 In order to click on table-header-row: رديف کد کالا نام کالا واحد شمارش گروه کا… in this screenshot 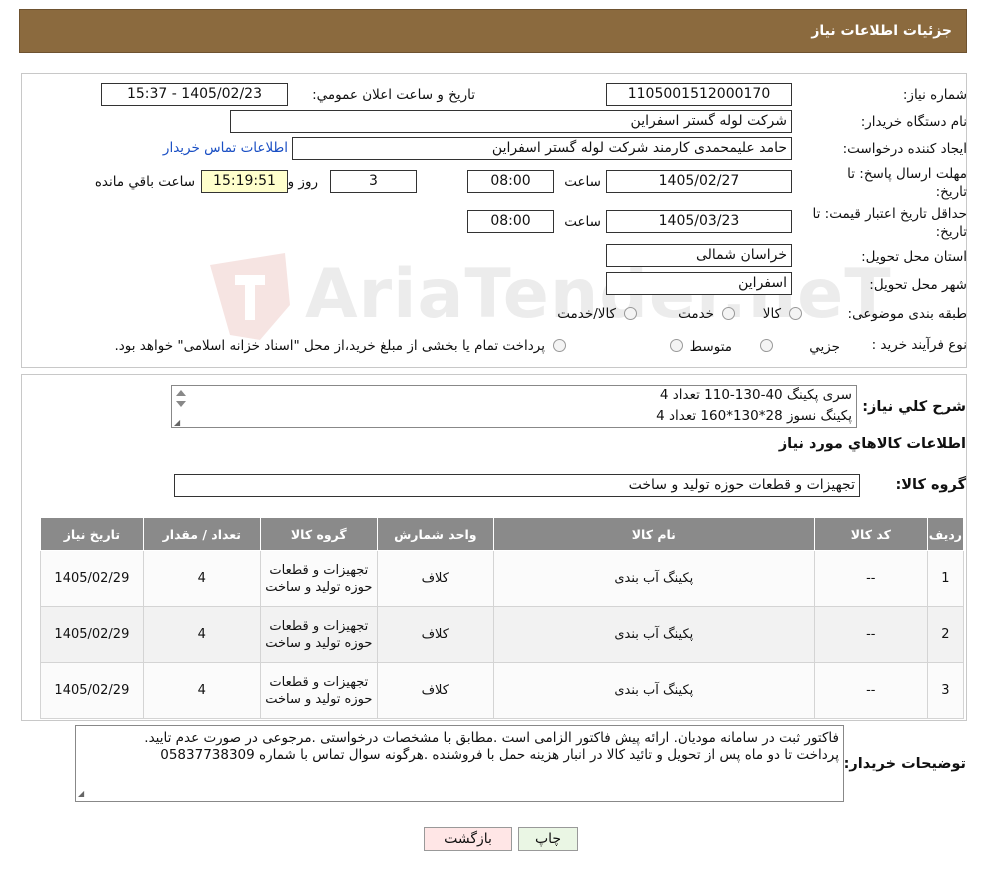, I will do `click(502, 534)`.